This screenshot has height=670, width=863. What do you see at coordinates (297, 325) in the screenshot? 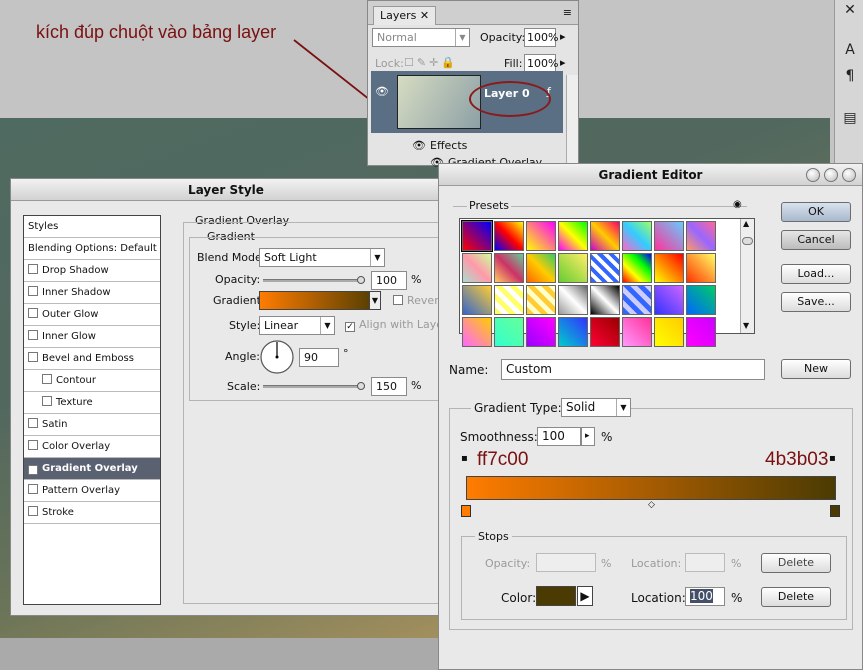
I see `style-select: Linear ▼` at bounding box center [297, 325].